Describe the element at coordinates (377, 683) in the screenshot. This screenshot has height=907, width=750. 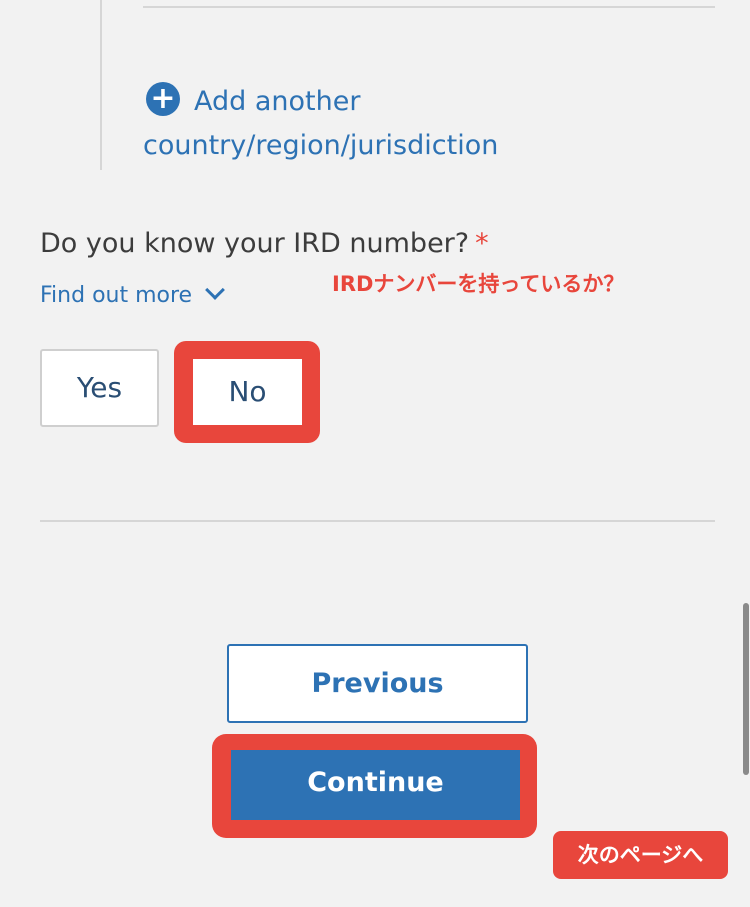
I see `previous-button: Previous` at that location.